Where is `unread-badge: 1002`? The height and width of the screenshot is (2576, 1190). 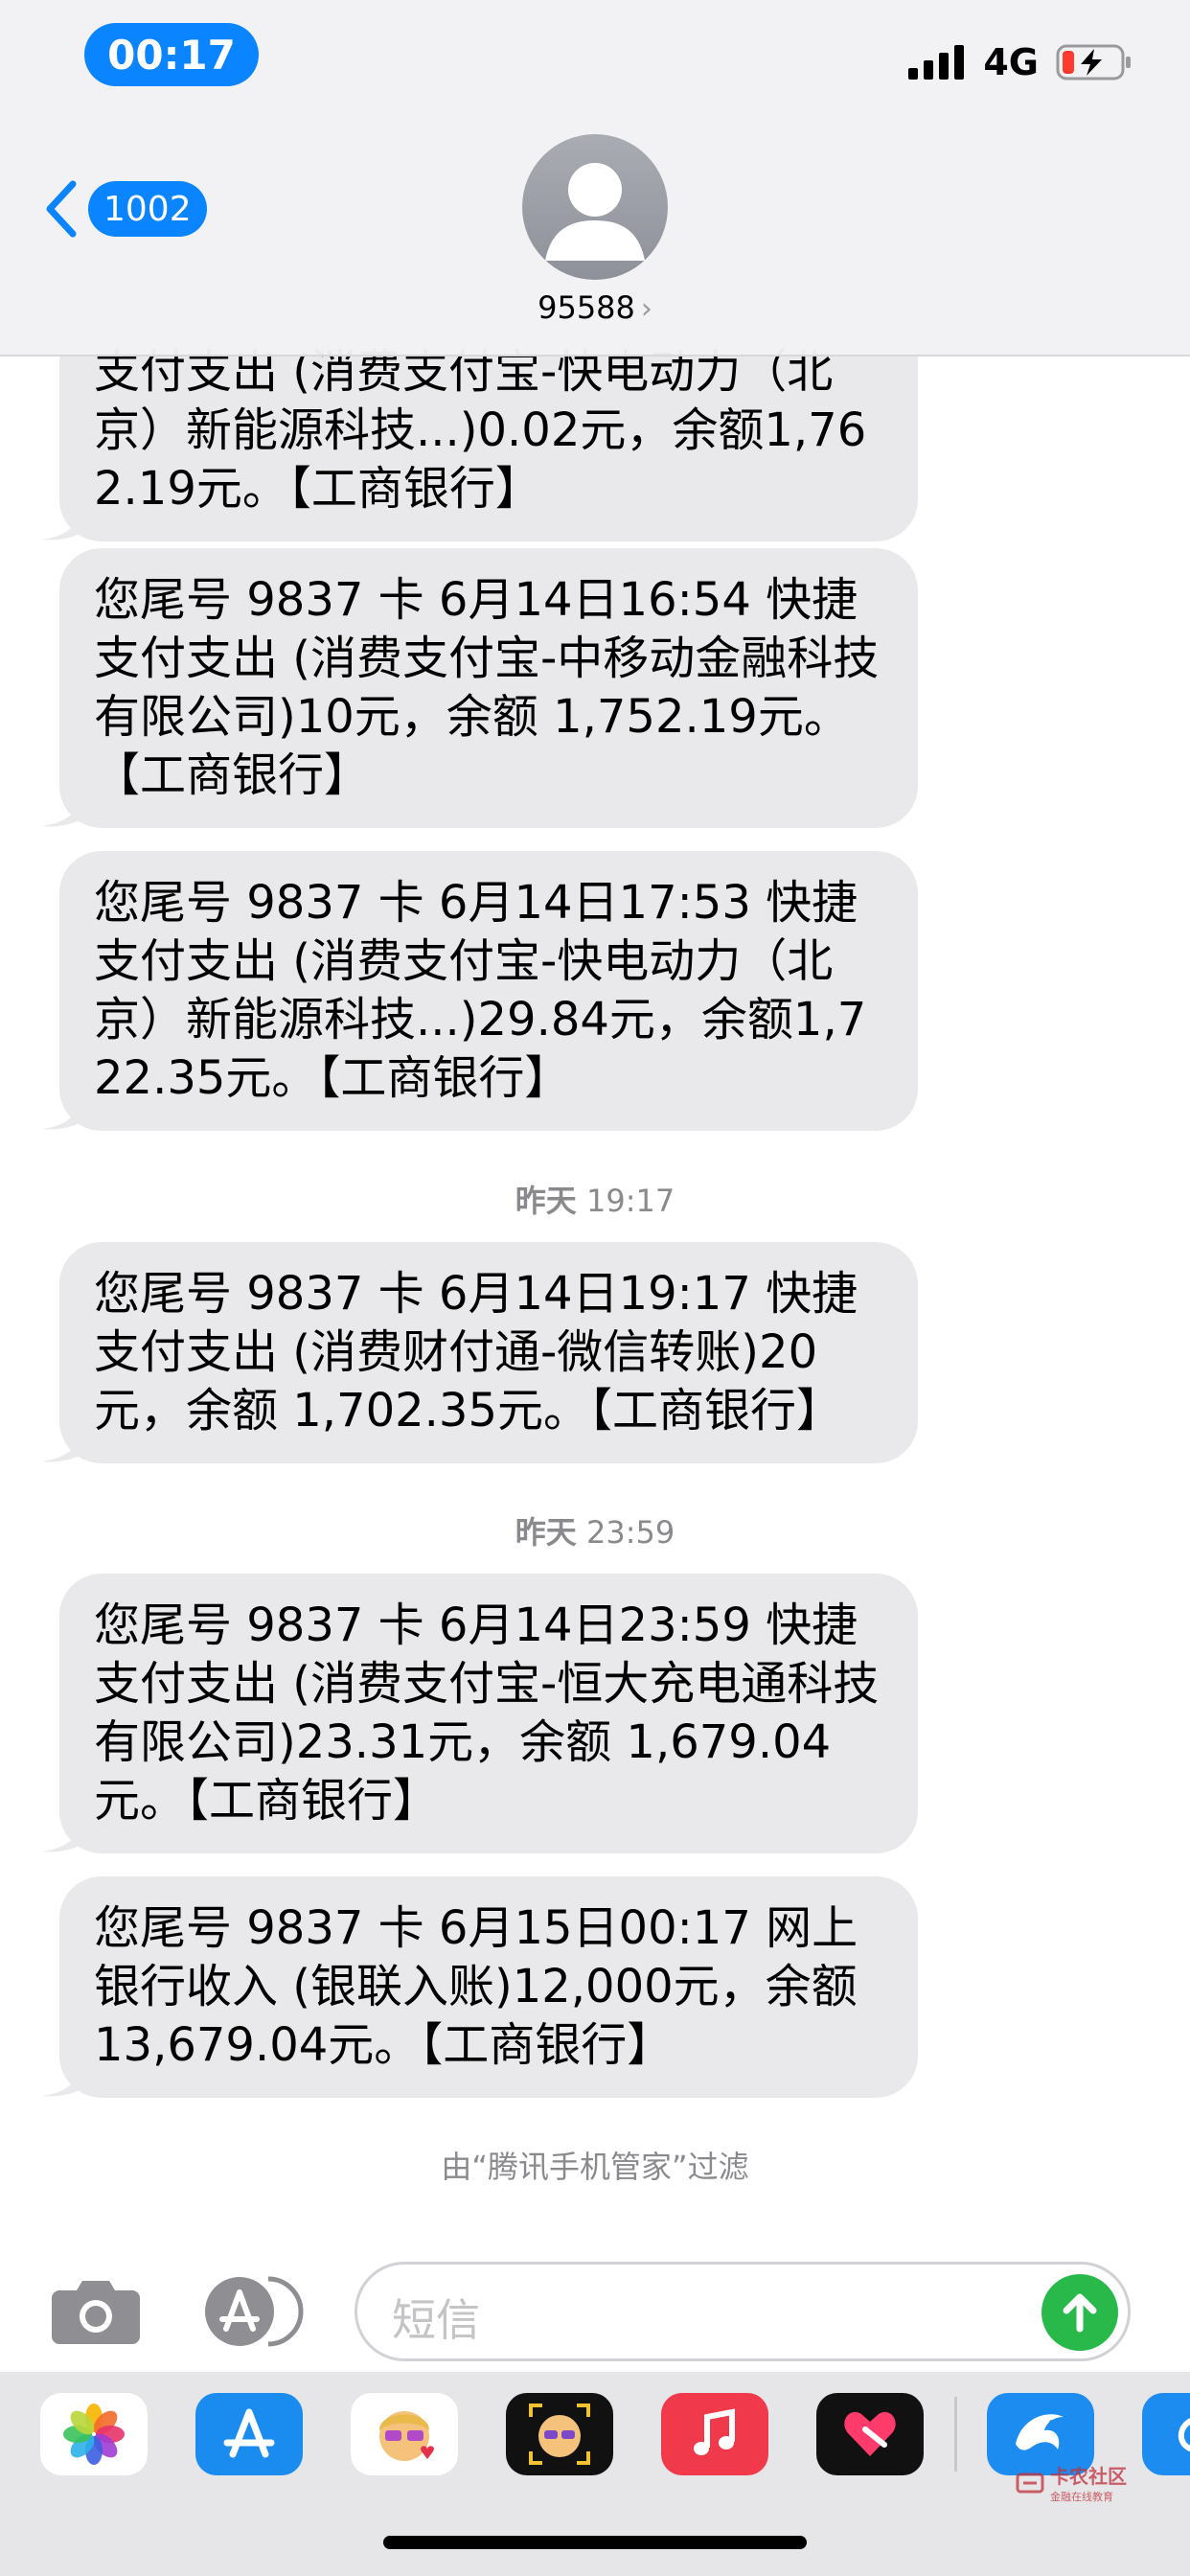
unread-badge: 1002 is located at coordinates (148, 209).